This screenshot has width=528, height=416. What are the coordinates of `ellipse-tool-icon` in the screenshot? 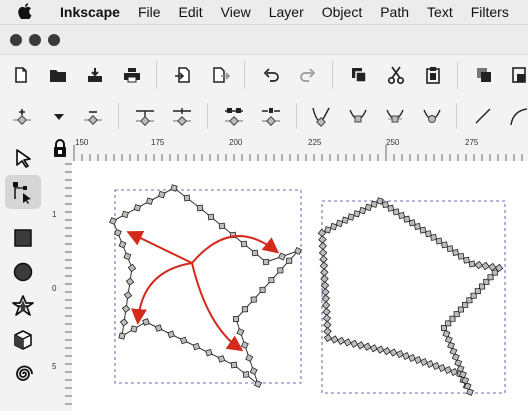 It's located at (23, 272).